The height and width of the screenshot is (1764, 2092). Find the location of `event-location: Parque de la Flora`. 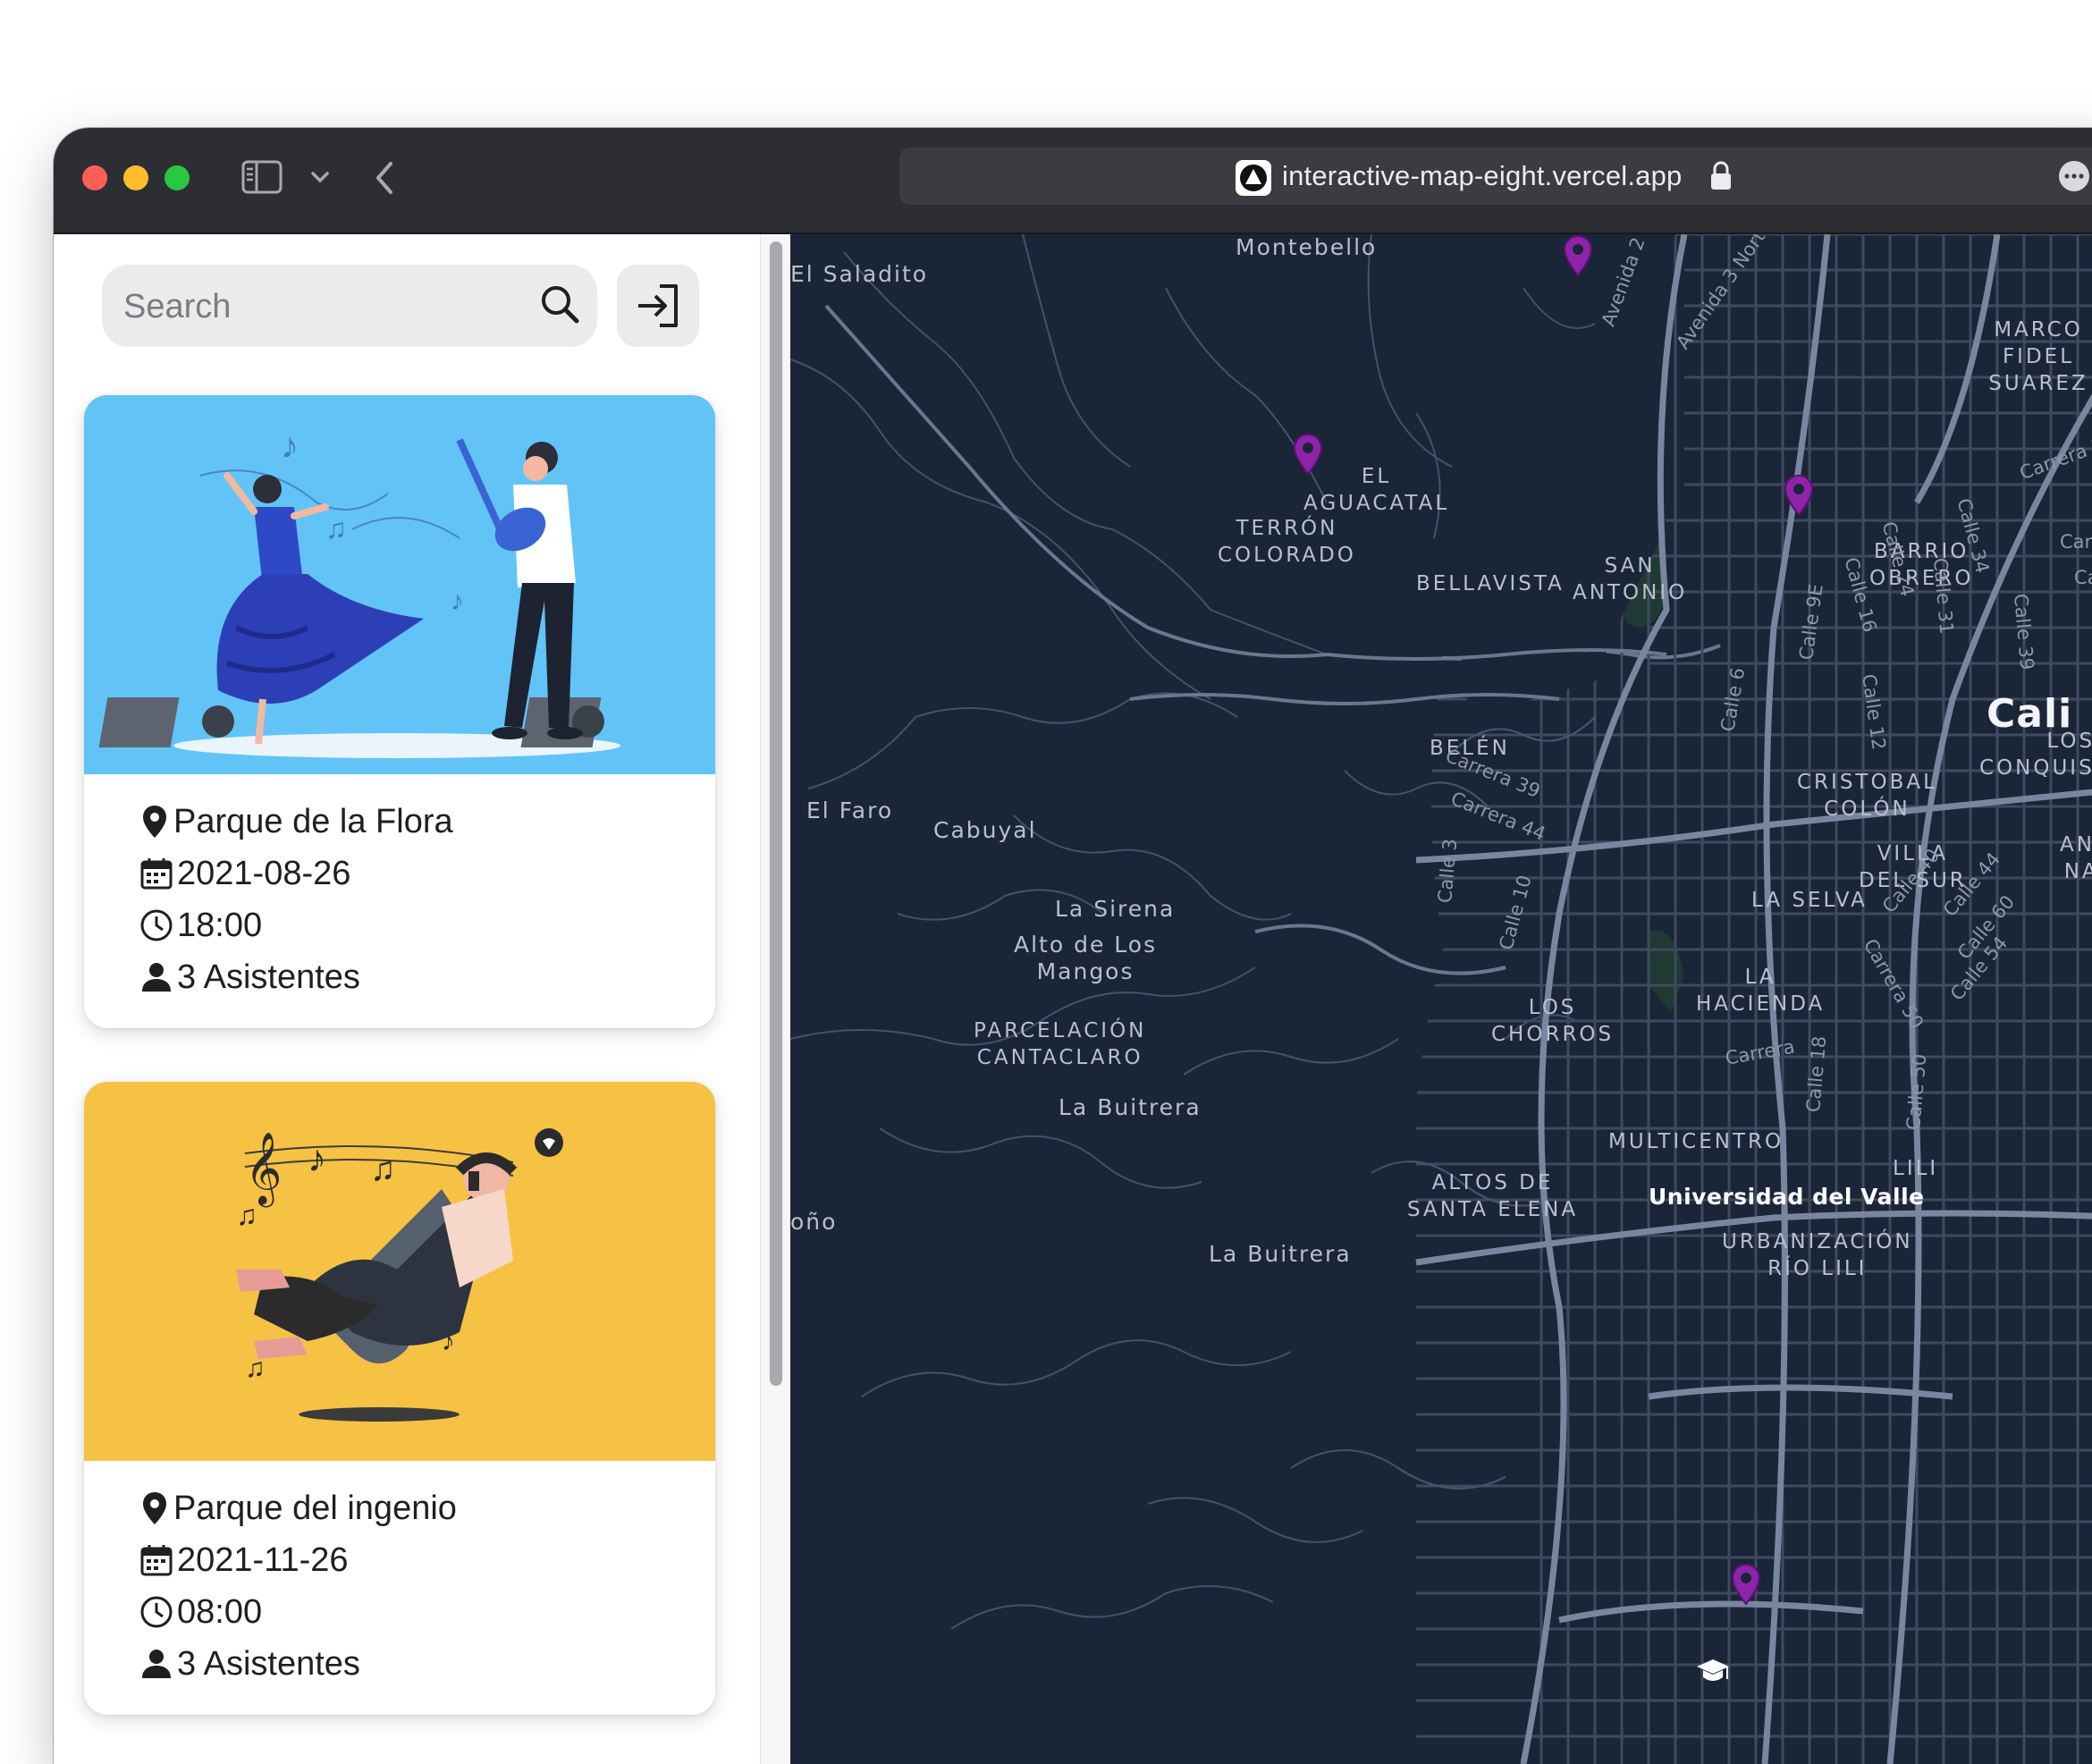

event-location: Parque de la Flora is located at coordinates (313, 821).